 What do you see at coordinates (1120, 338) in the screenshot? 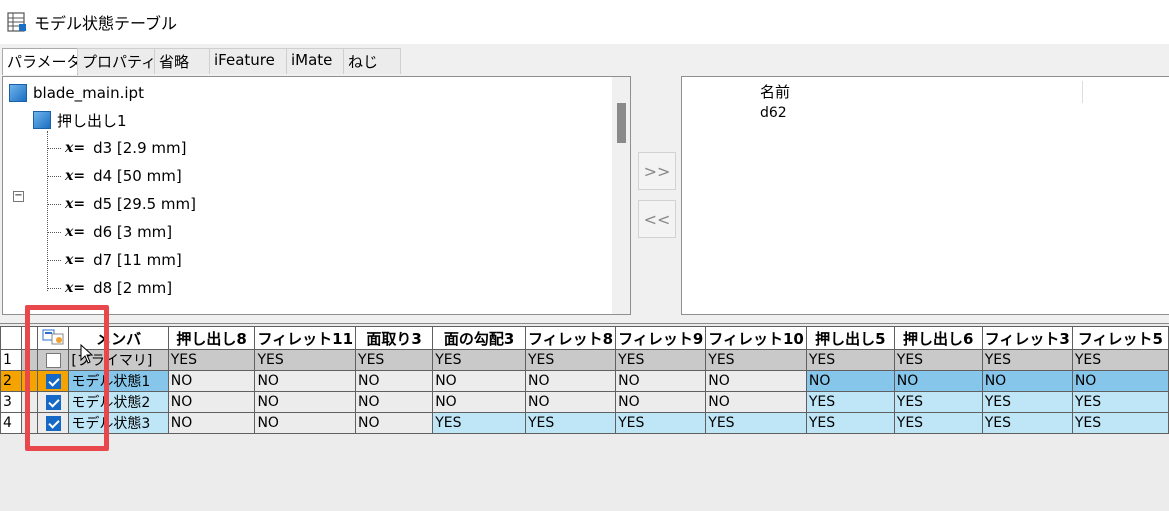
I see `column-header: フィレット5` at bounding box center [1120, 338].